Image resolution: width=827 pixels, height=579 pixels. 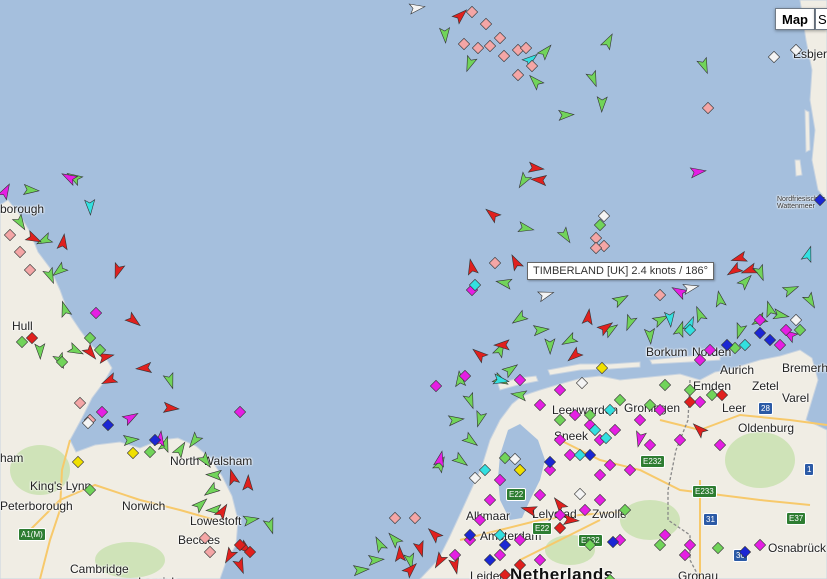 I want to click on map-type-button-satellite: S, so click(x=821, y=19).